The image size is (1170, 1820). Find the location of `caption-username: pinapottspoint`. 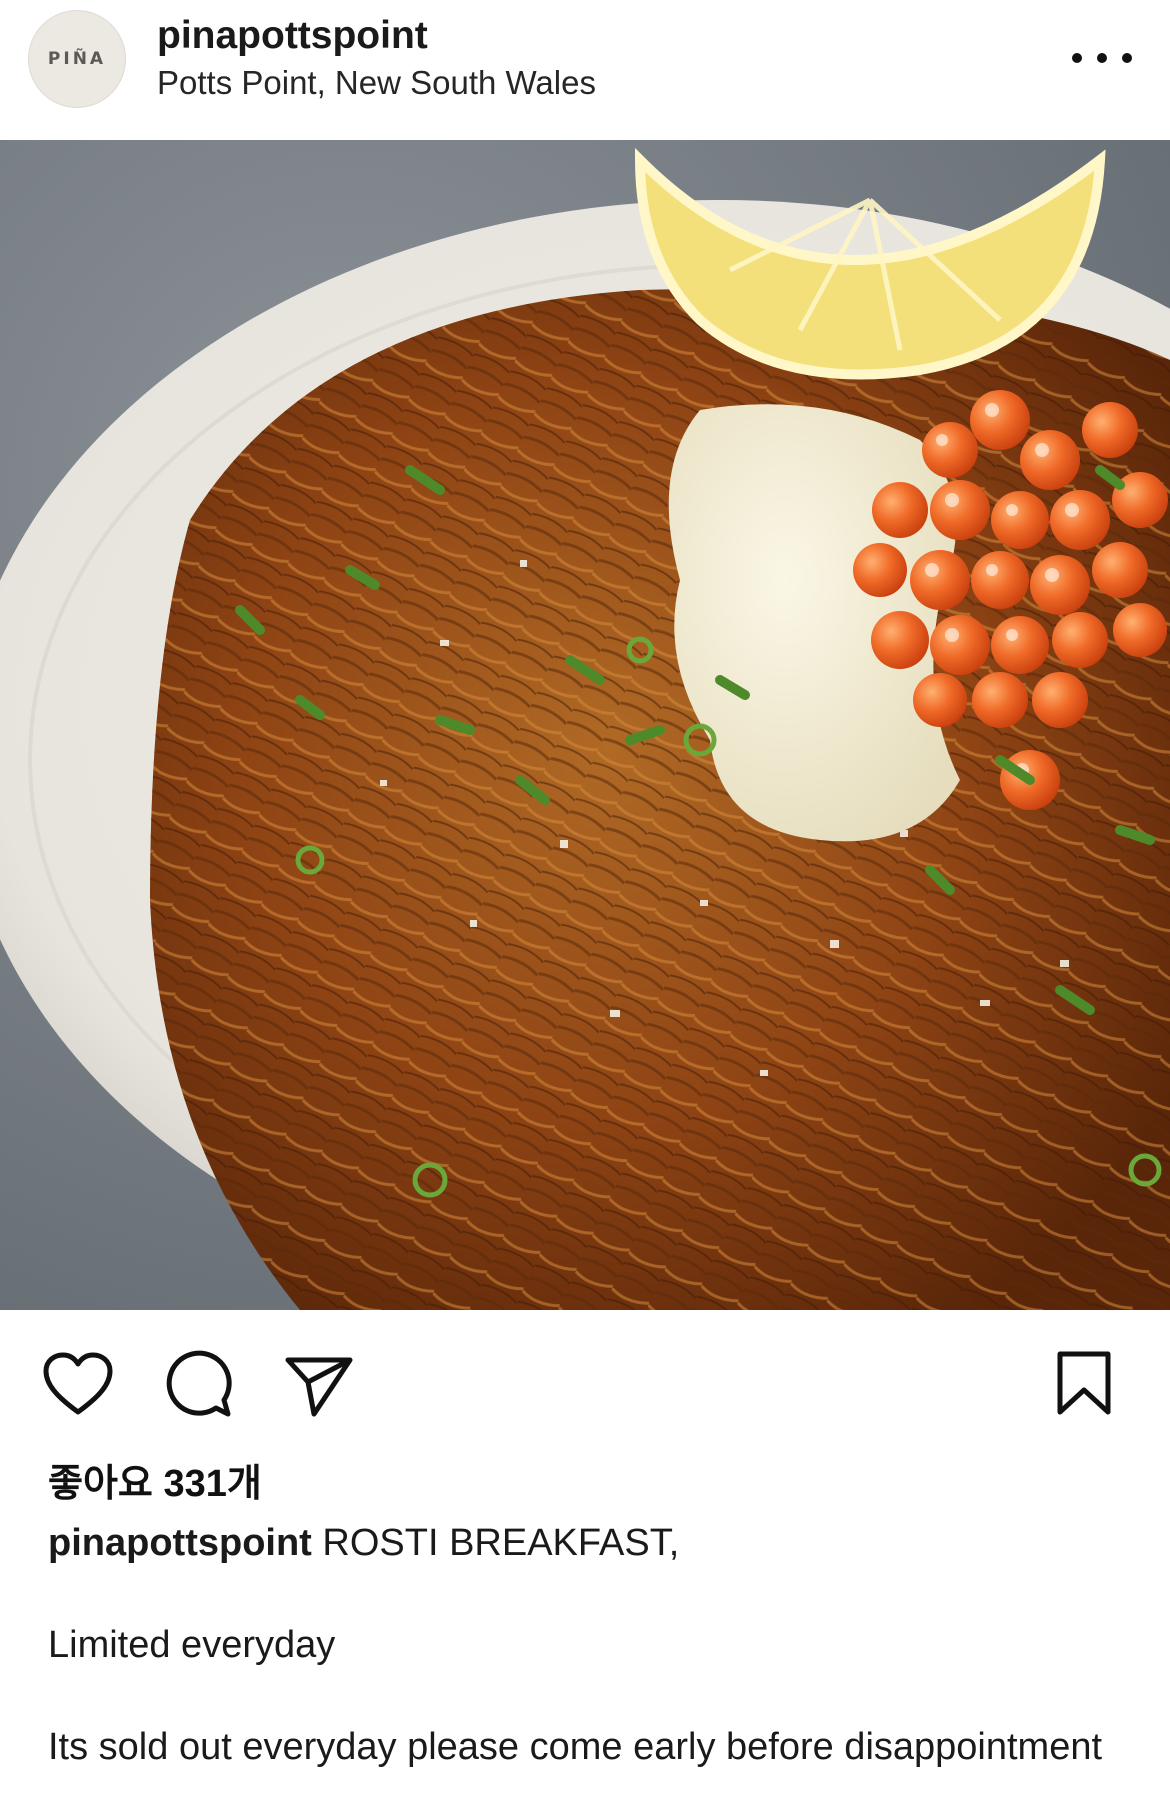

caption-username: pinapottspoint is located at coordinates (180, 1543).